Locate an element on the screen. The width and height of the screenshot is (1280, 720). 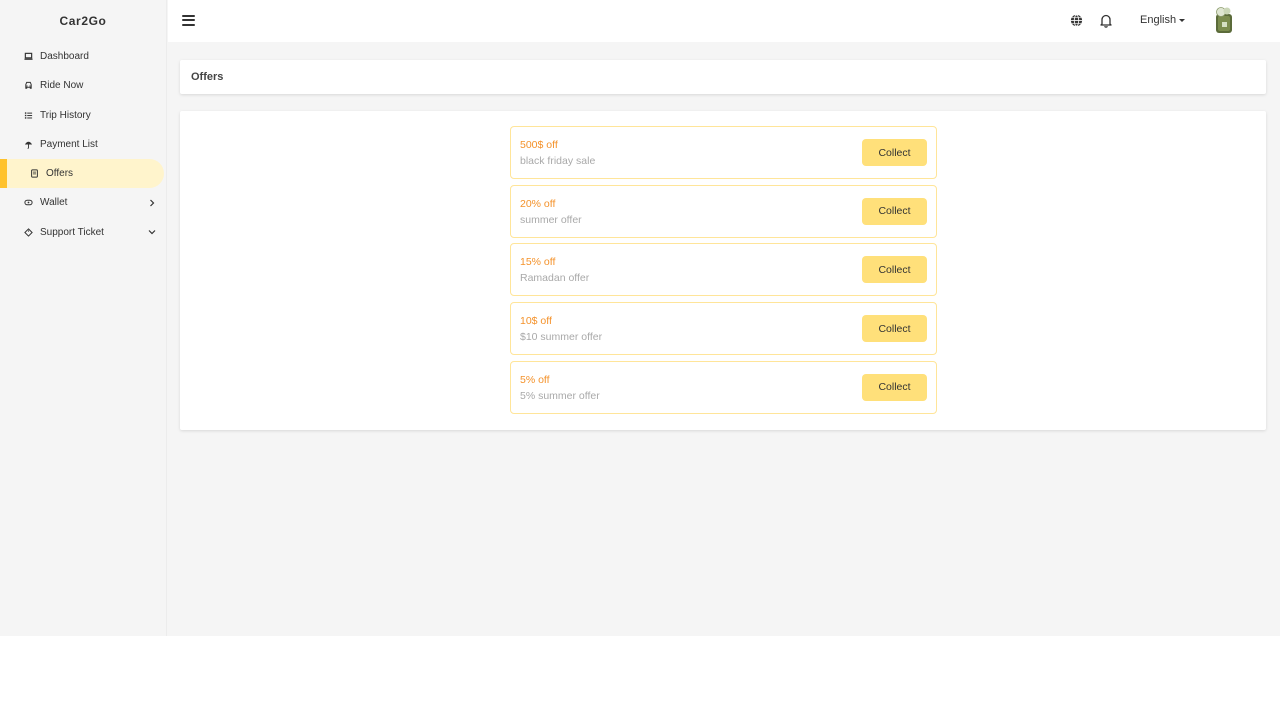
sidebar-item-label: Support Ticket is located at coordinates (72, 232).